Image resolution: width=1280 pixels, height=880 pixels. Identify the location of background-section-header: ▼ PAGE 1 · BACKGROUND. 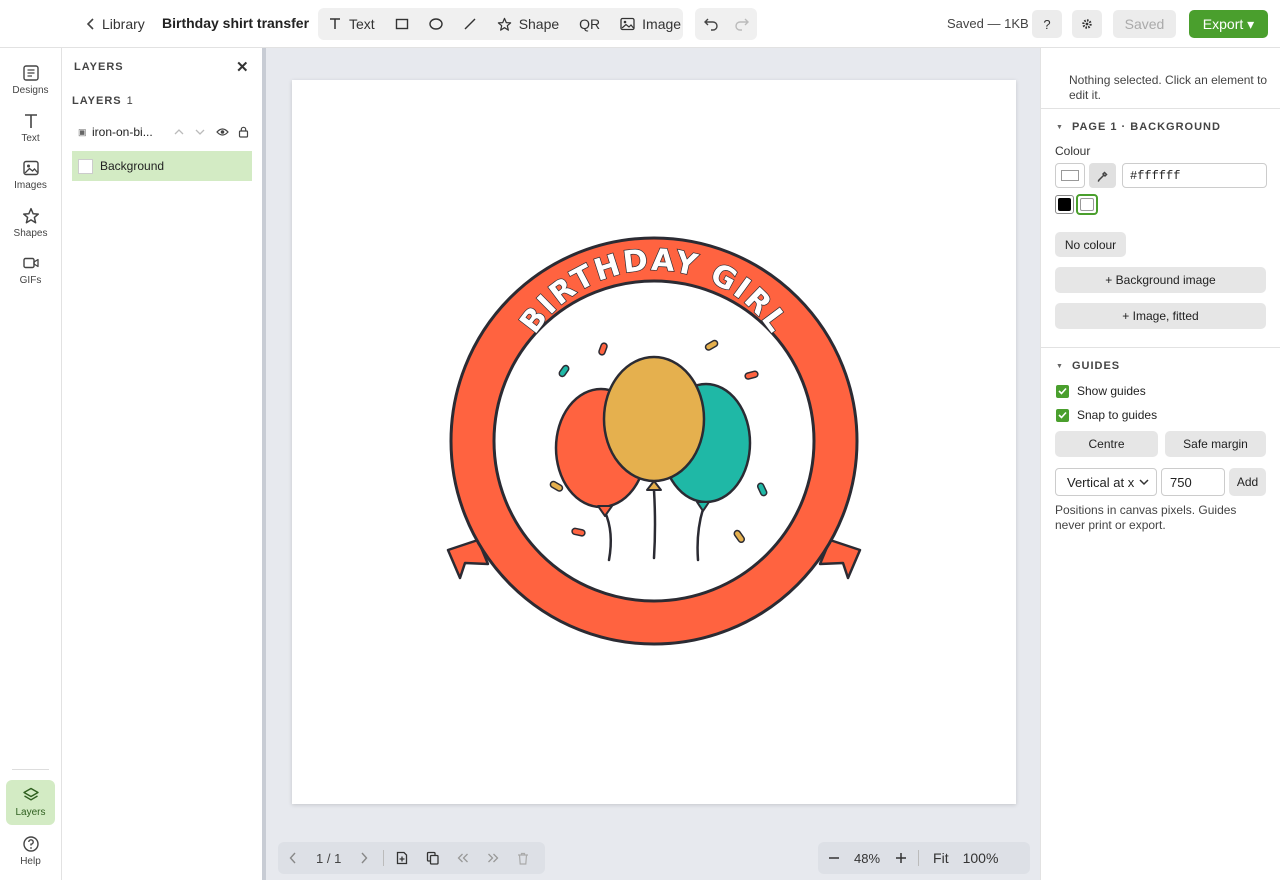
(1138, 127).